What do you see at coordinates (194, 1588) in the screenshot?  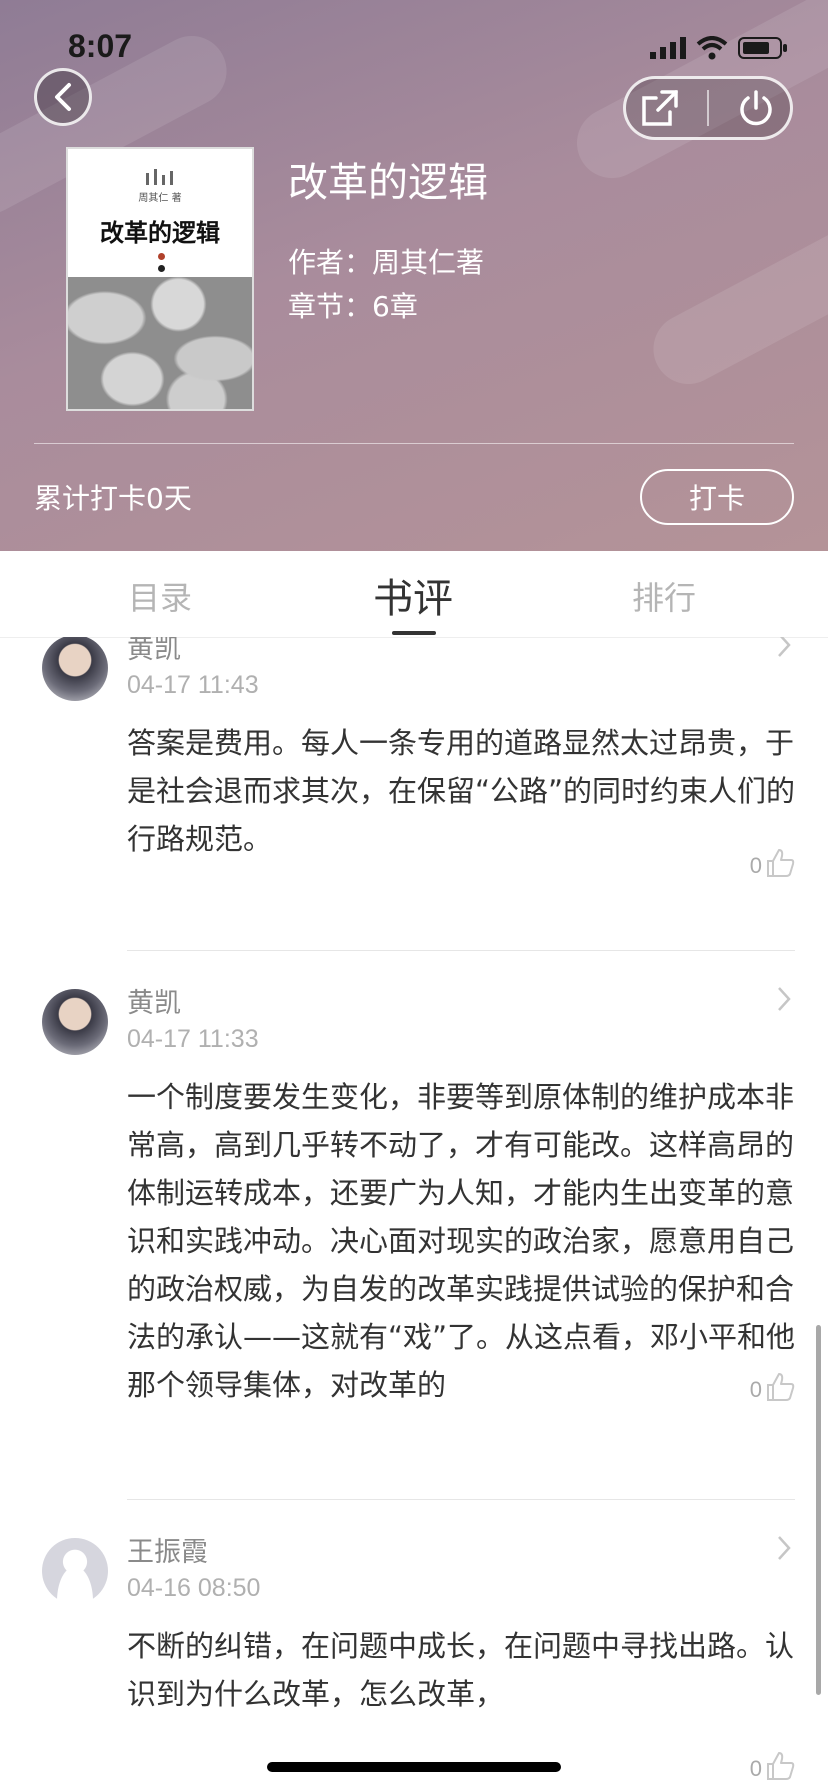 I see `review-date: 04-16 08:50` at bounding box center [194, 1588].